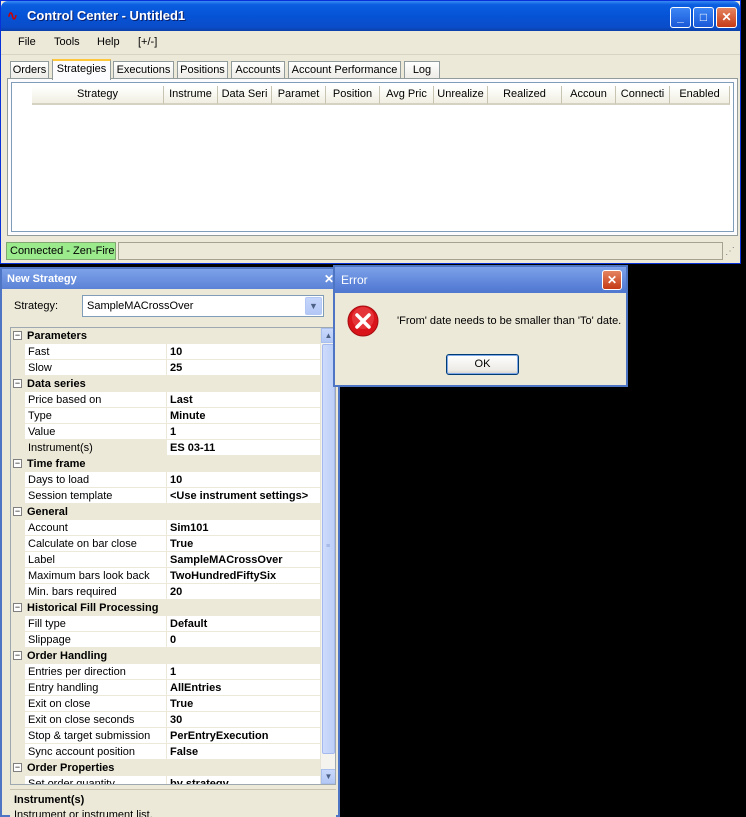  What do you see at coordinates (191, 95) in the screenshot?
I see `column-instrument: Instrume` at bounding box center [191, 95].